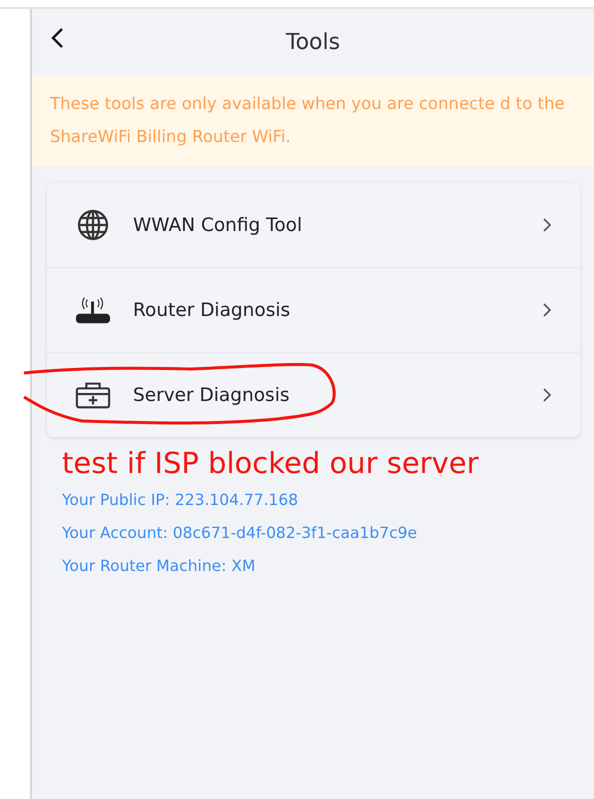 This screenshot has height=799, width=594. What do you see at coordinates (159, 566) in the screenshot?
I see `info-text: Your Router Machine: XM` at bounding box center [159, 566].